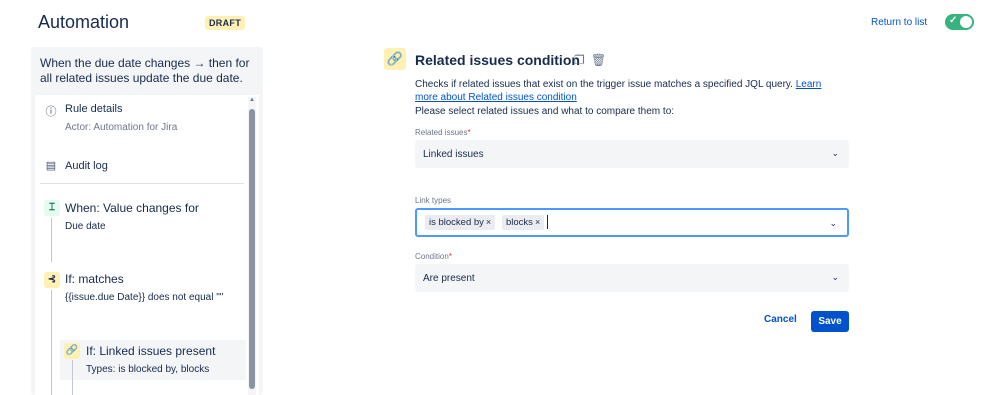  Describe the element at coordinates (632, 278) in the screenshot. I see `condition-select: Are present ⌄` at that location.